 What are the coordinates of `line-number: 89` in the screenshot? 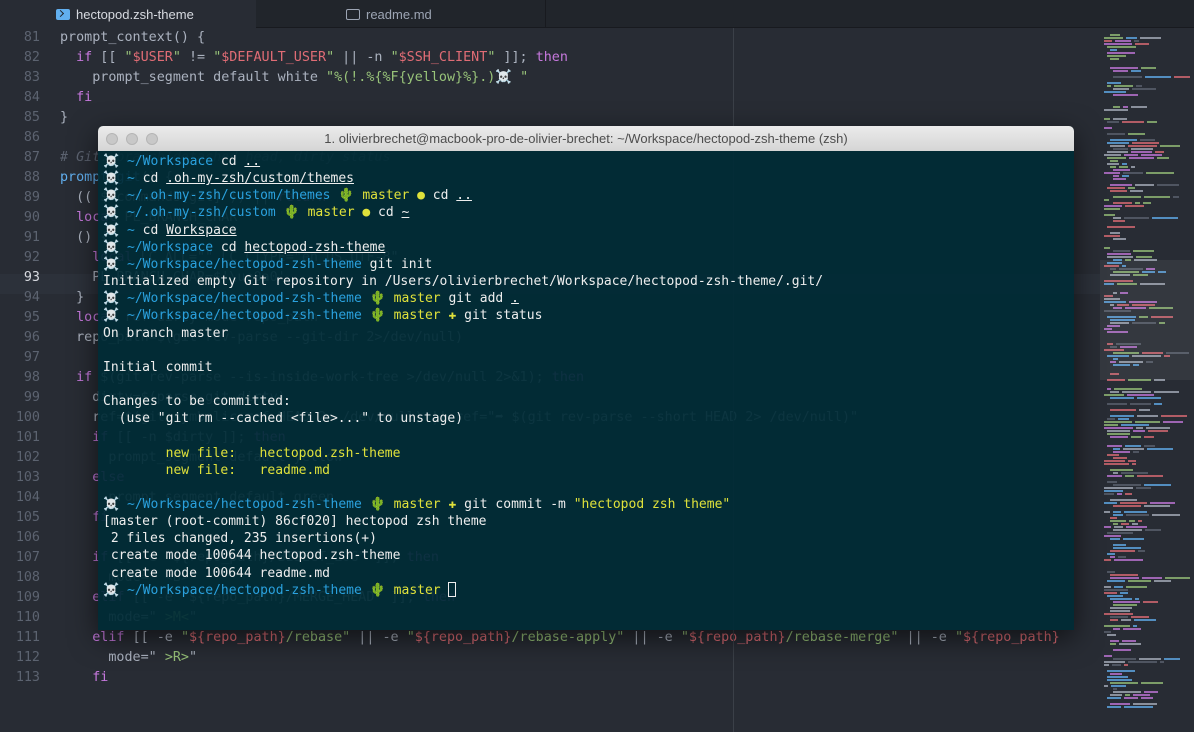 It's located at (31, 197).